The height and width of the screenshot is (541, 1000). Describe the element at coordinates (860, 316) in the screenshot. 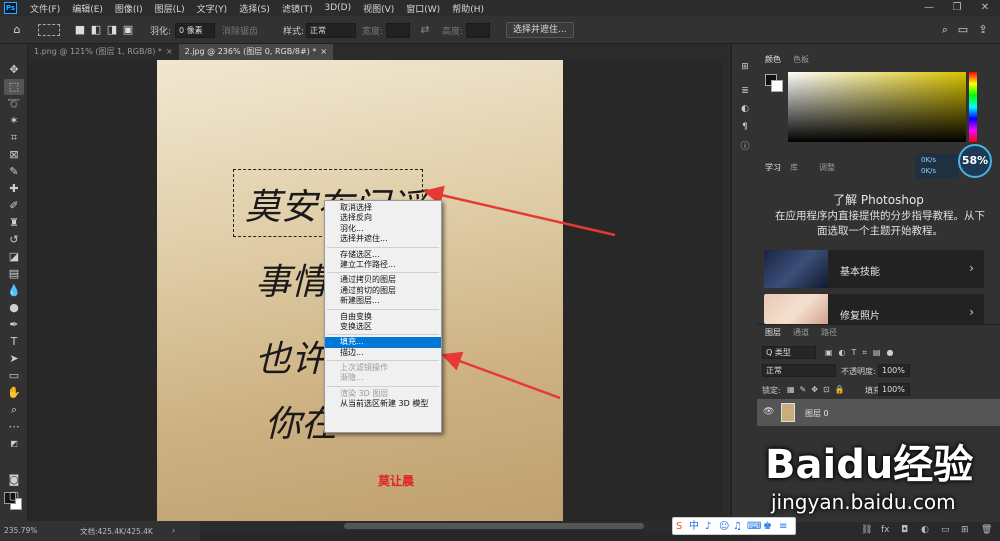

I see `card-label: 修复照片` at that location.